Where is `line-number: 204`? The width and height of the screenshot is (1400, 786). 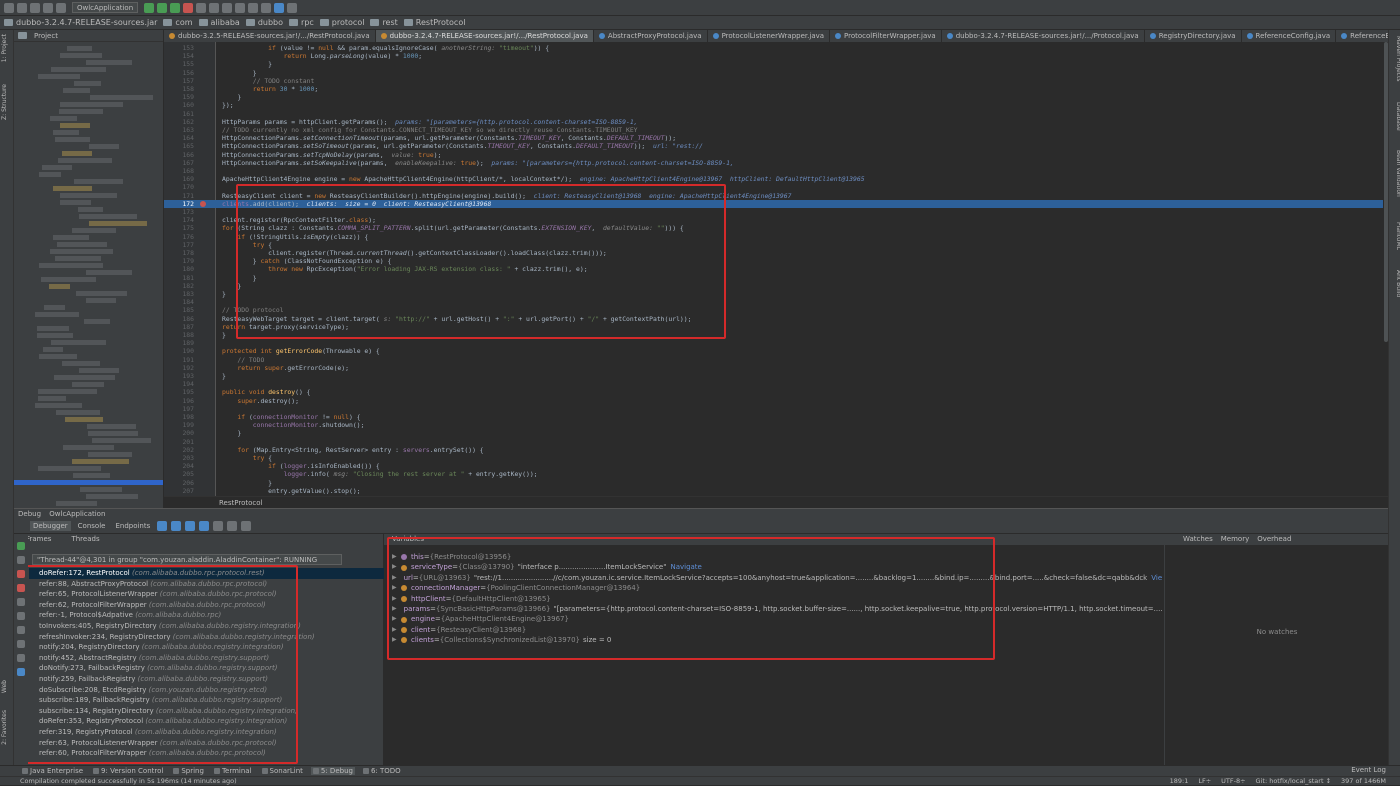
line-number: 204 is located at coordinates (183, 466).